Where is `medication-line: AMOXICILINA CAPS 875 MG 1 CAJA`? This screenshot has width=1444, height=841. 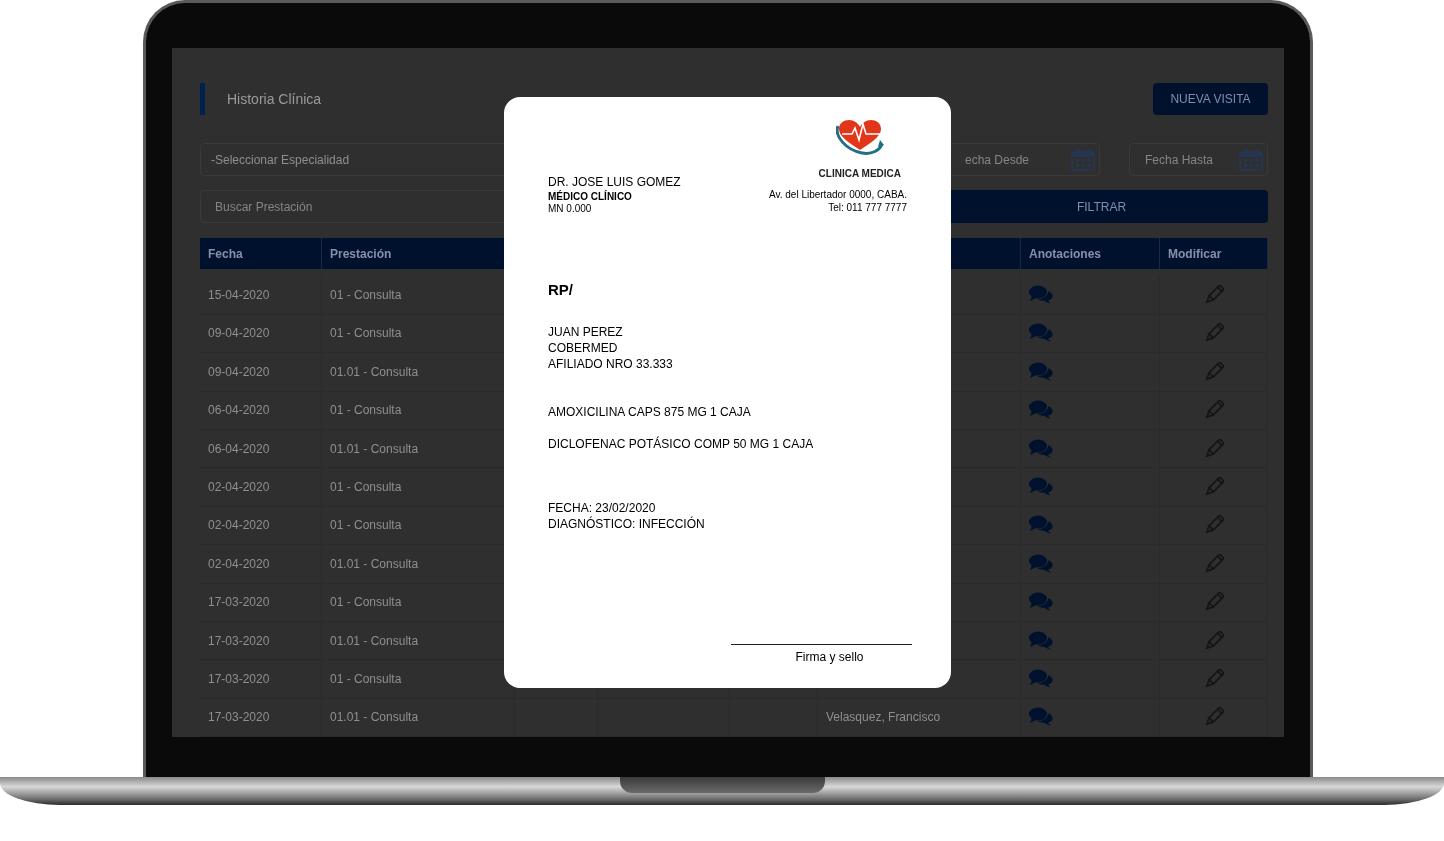 medication-line: AMOXICILINA CAPS 875 MG 1 CAJA is located at coordinates (650, 412).